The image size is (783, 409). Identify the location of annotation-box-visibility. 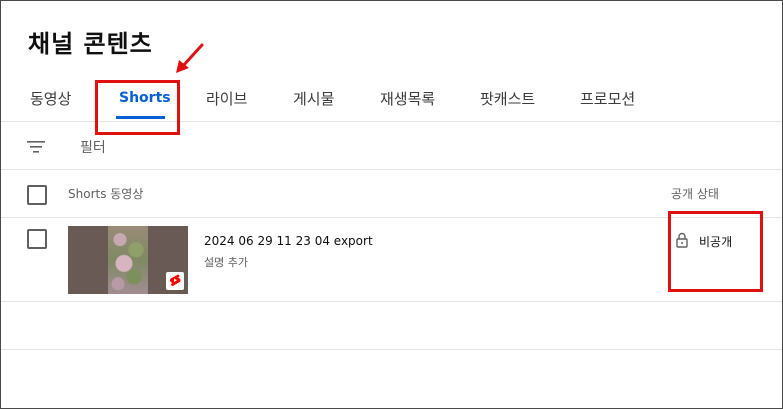
(715, 251).